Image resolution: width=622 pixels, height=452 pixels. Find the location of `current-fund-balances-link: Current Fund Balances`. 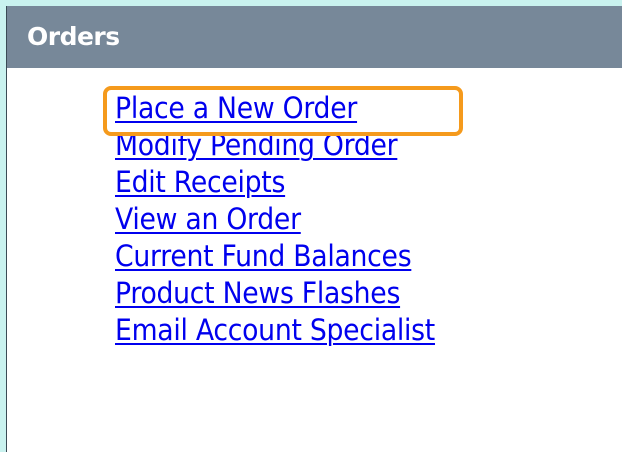

current-fund-balances-link: Current Fund Balances is located at coordinates (263, 256).